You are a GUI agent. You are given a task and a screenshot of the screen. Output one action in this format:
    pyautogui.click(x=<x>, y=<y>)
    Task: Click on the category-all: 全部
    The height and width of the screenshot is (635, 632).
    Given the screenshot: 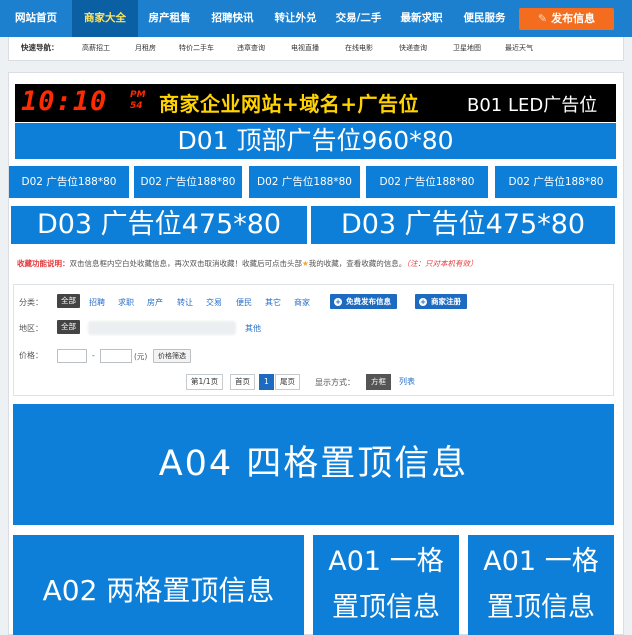 What is the action you would take?
    pyautogui.click(x=68, y=301)
    